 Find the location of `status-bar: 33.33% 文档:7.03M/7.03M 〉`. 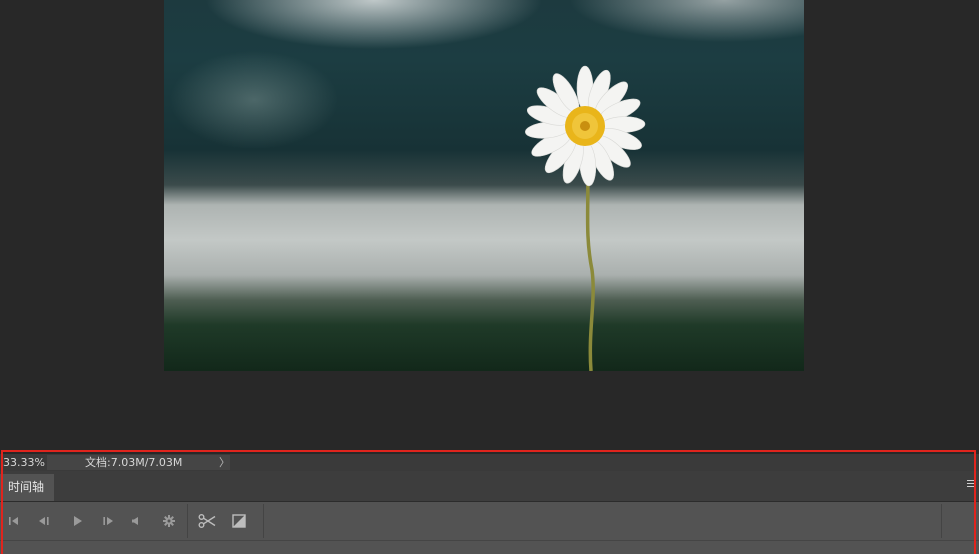

status-bar: 33.33% 文档:7.03M/7.03M 〉 is located at coordinates (489, 462).